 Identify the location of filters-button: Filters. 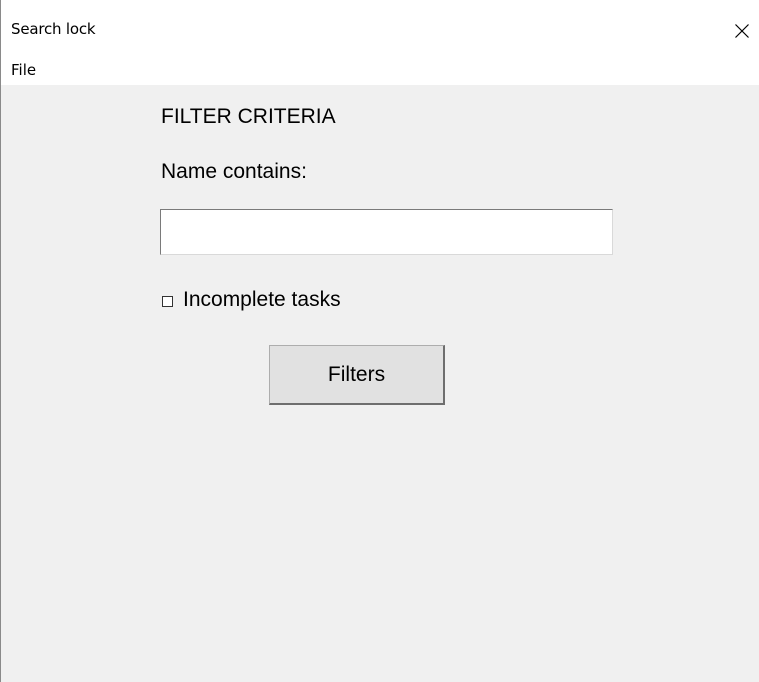
(357, 375).